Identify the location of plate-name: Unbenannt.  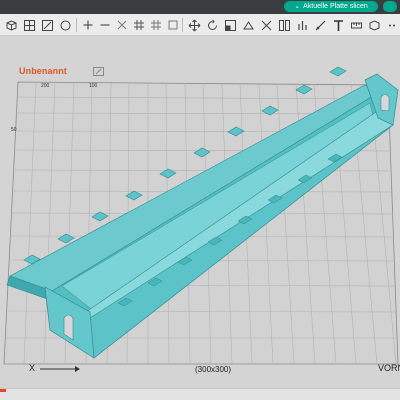
(43, 71).